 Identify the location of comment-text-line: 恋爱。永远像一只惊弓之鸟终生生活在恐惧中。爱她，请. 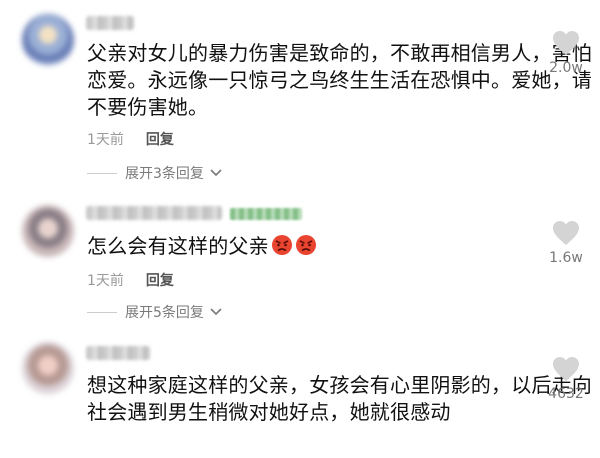
(339, 80).